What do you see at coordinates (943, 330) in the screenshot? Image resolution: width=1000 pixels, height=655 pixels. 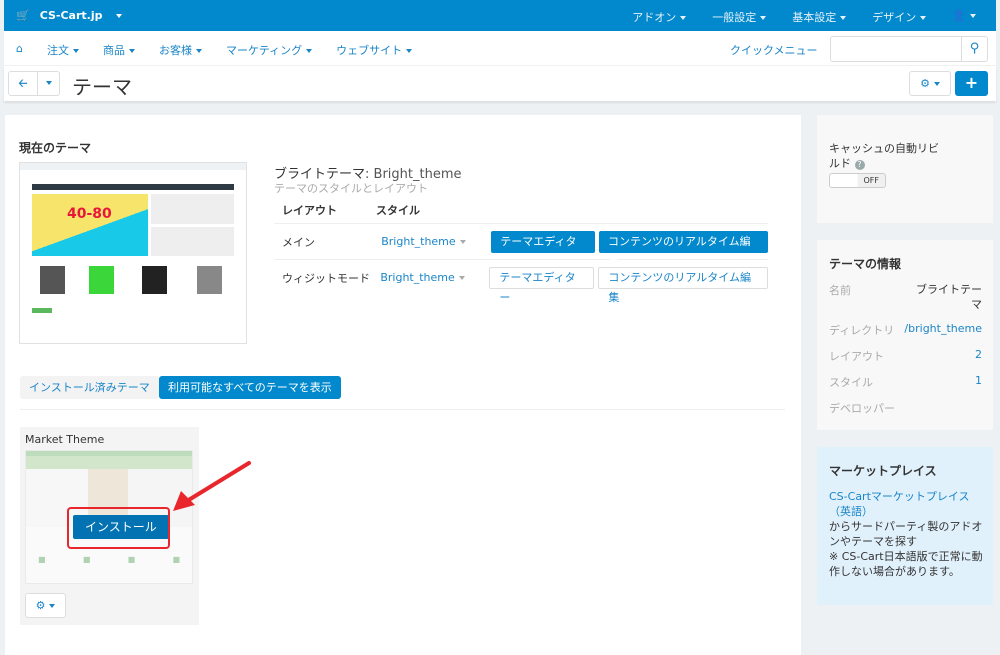 I see `directory-link: /bright_theme` at bounding box center [943, 330].